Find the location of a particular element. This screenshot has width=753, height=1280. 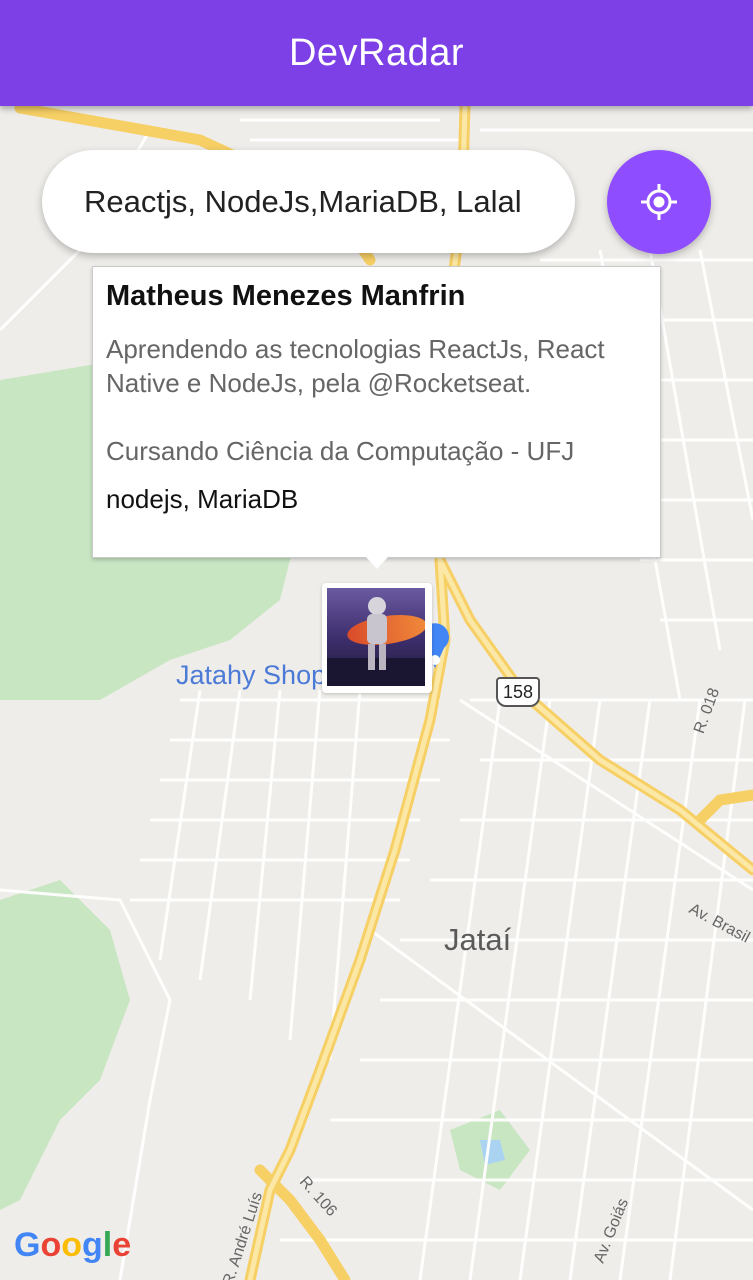

avatar is located at coordinates (376, 637).